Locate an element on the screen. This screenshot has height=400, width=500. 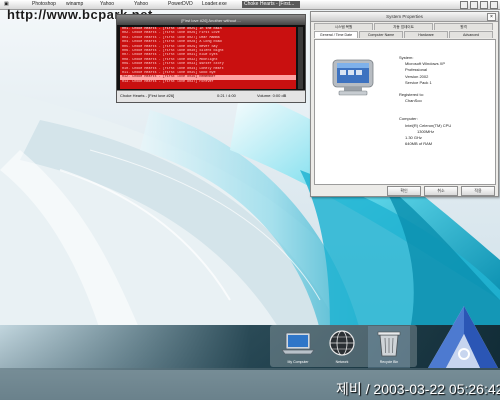
tab-computer-name: Computer Name is located at coordinates (381, 34).